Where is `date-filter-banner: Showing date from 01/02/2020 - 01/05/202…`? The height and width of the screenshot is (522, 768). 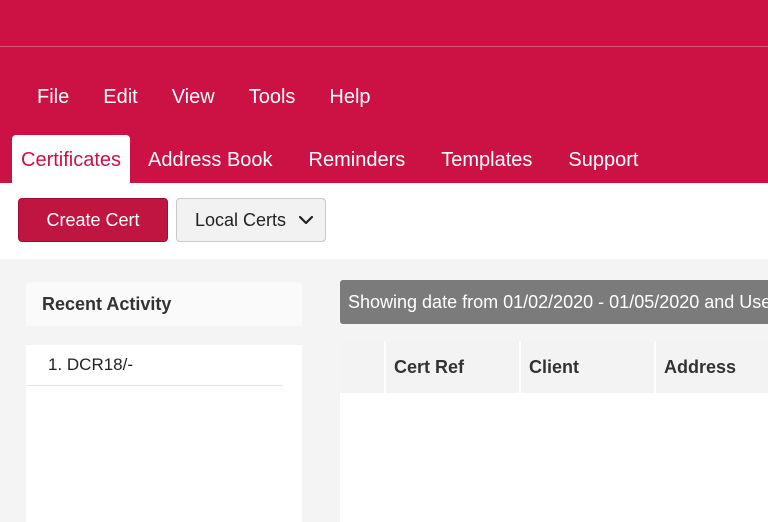
date-filter-banner: Showing date from 01/02/2020 - 01/05/202… is located at coordinates (554, 302).